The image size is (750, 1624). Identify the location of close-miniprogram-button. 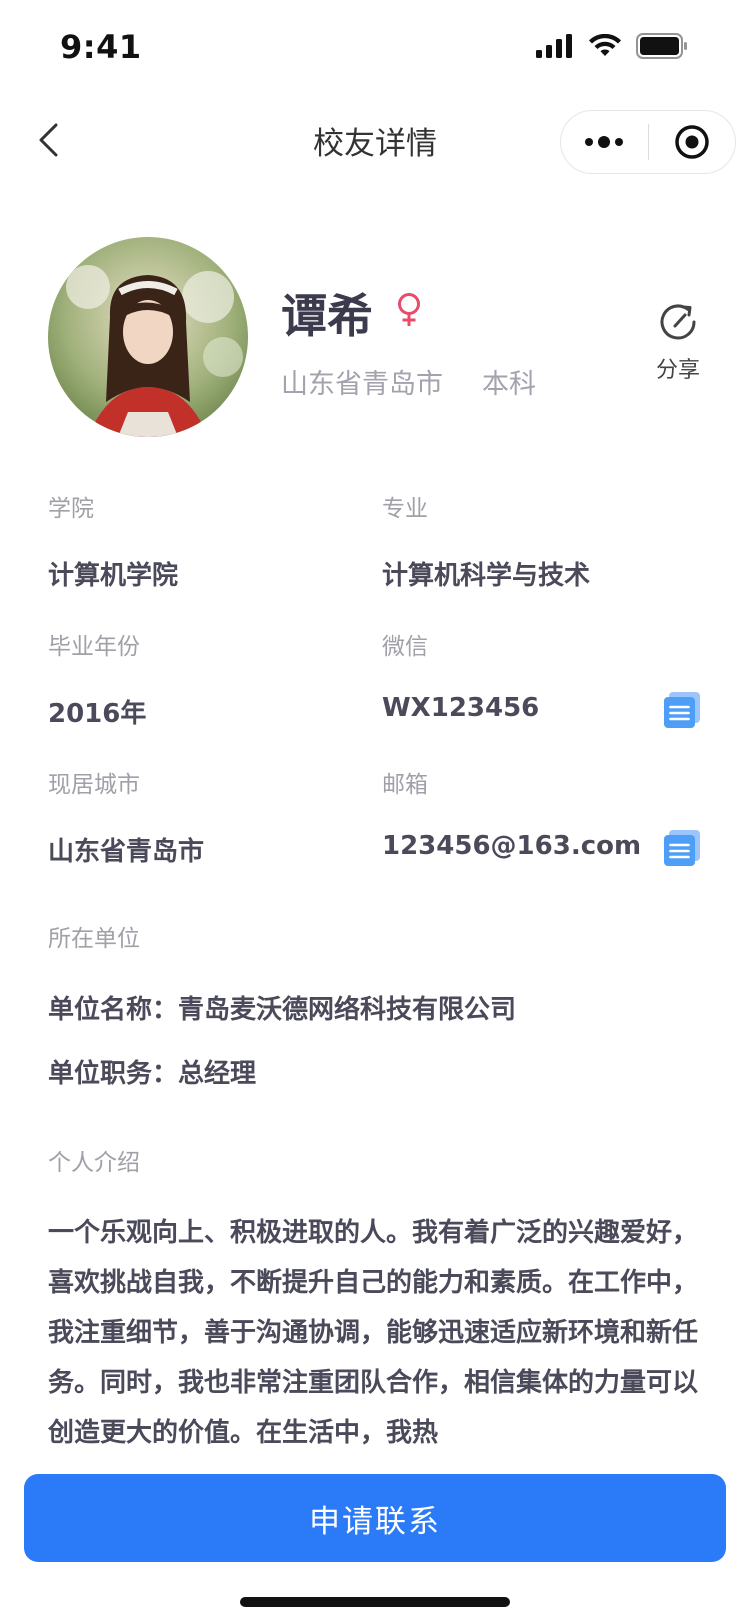
(692, 142).